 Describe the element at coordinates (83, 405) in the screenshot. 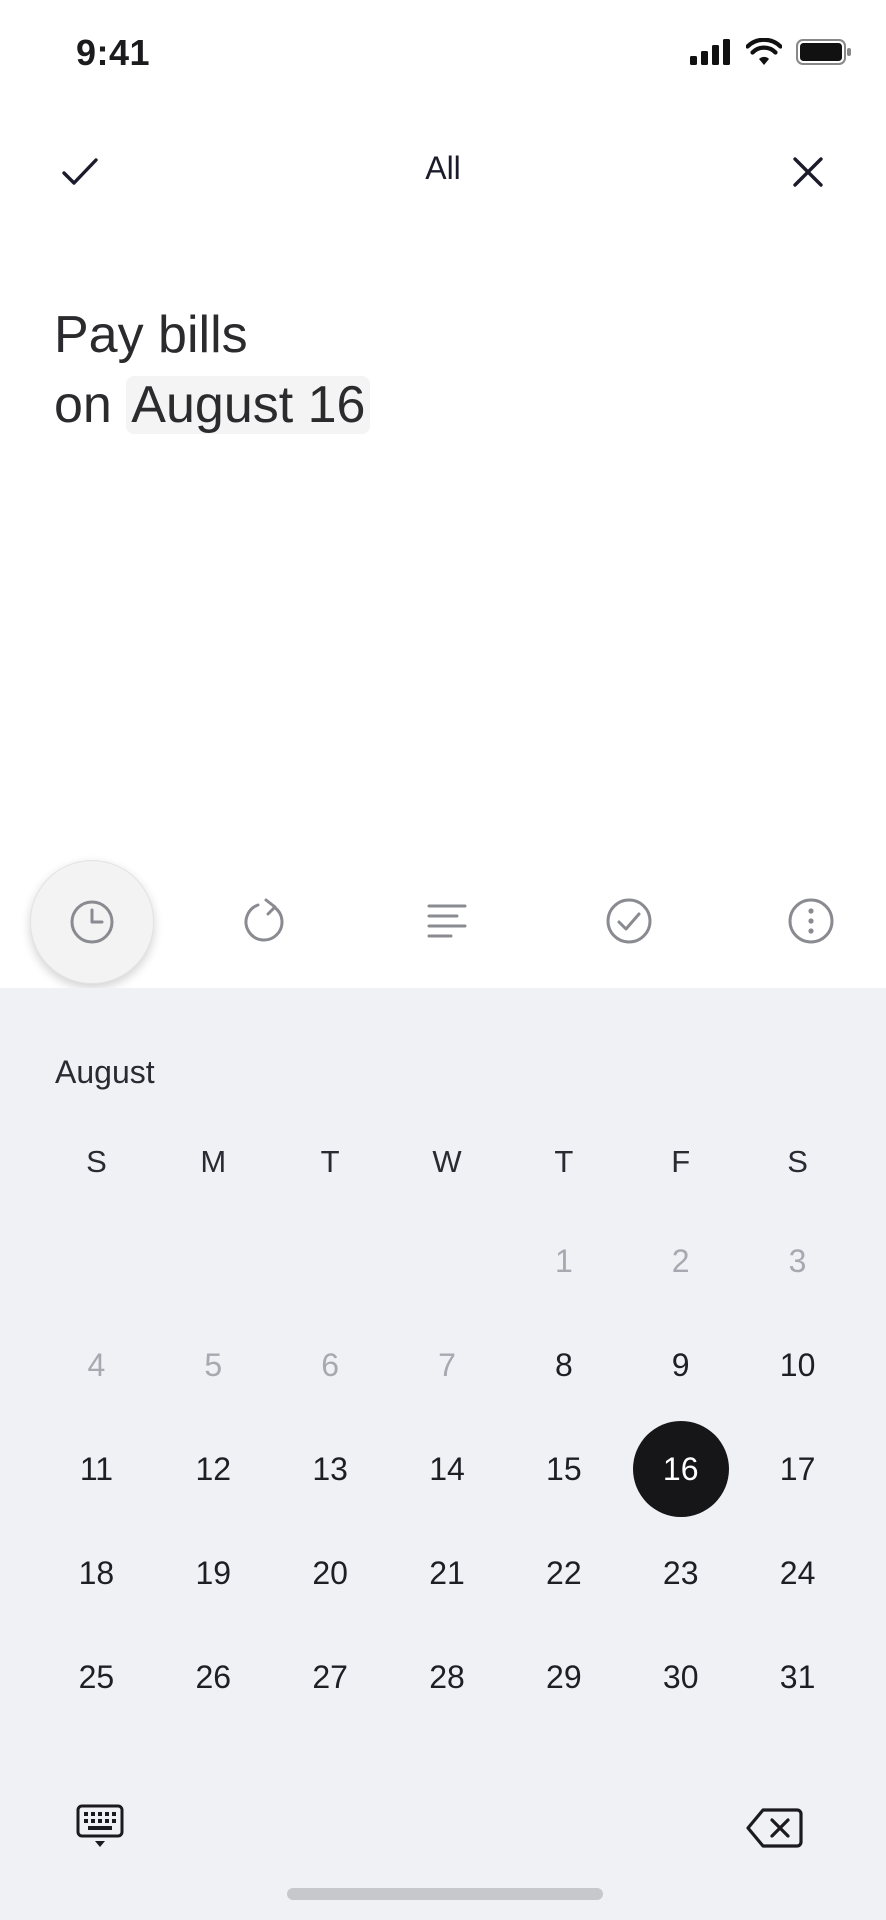

I see `date-prefix: on` at that location.